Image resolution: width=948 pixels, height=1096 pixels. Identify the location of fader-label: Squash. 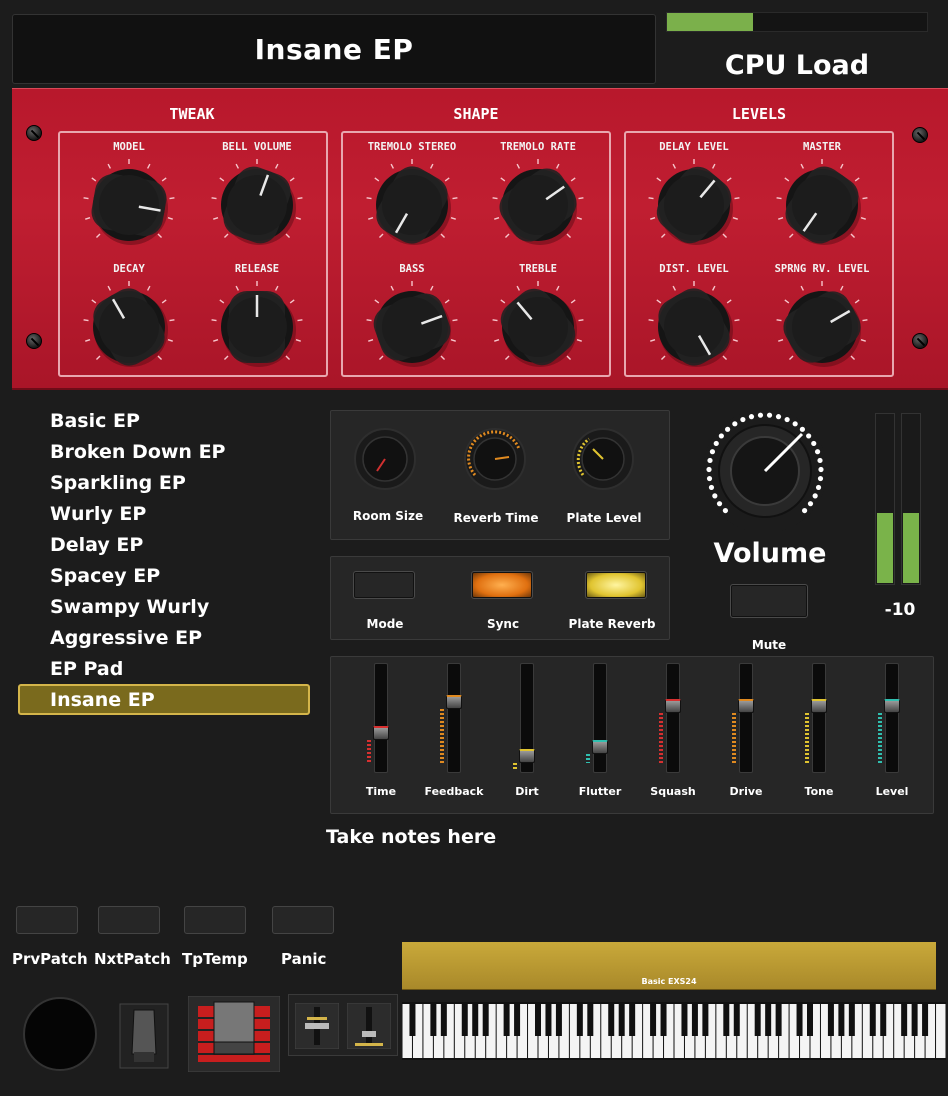
(673, 791).